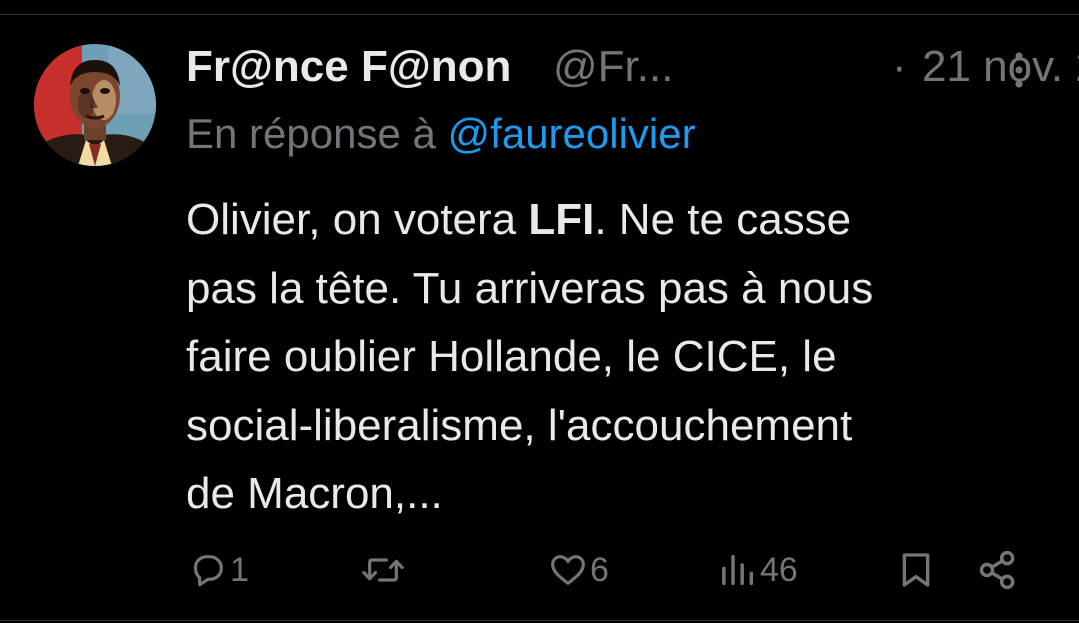  I want to click on reply-mention-link: @faureolivier, so click(572, 133).